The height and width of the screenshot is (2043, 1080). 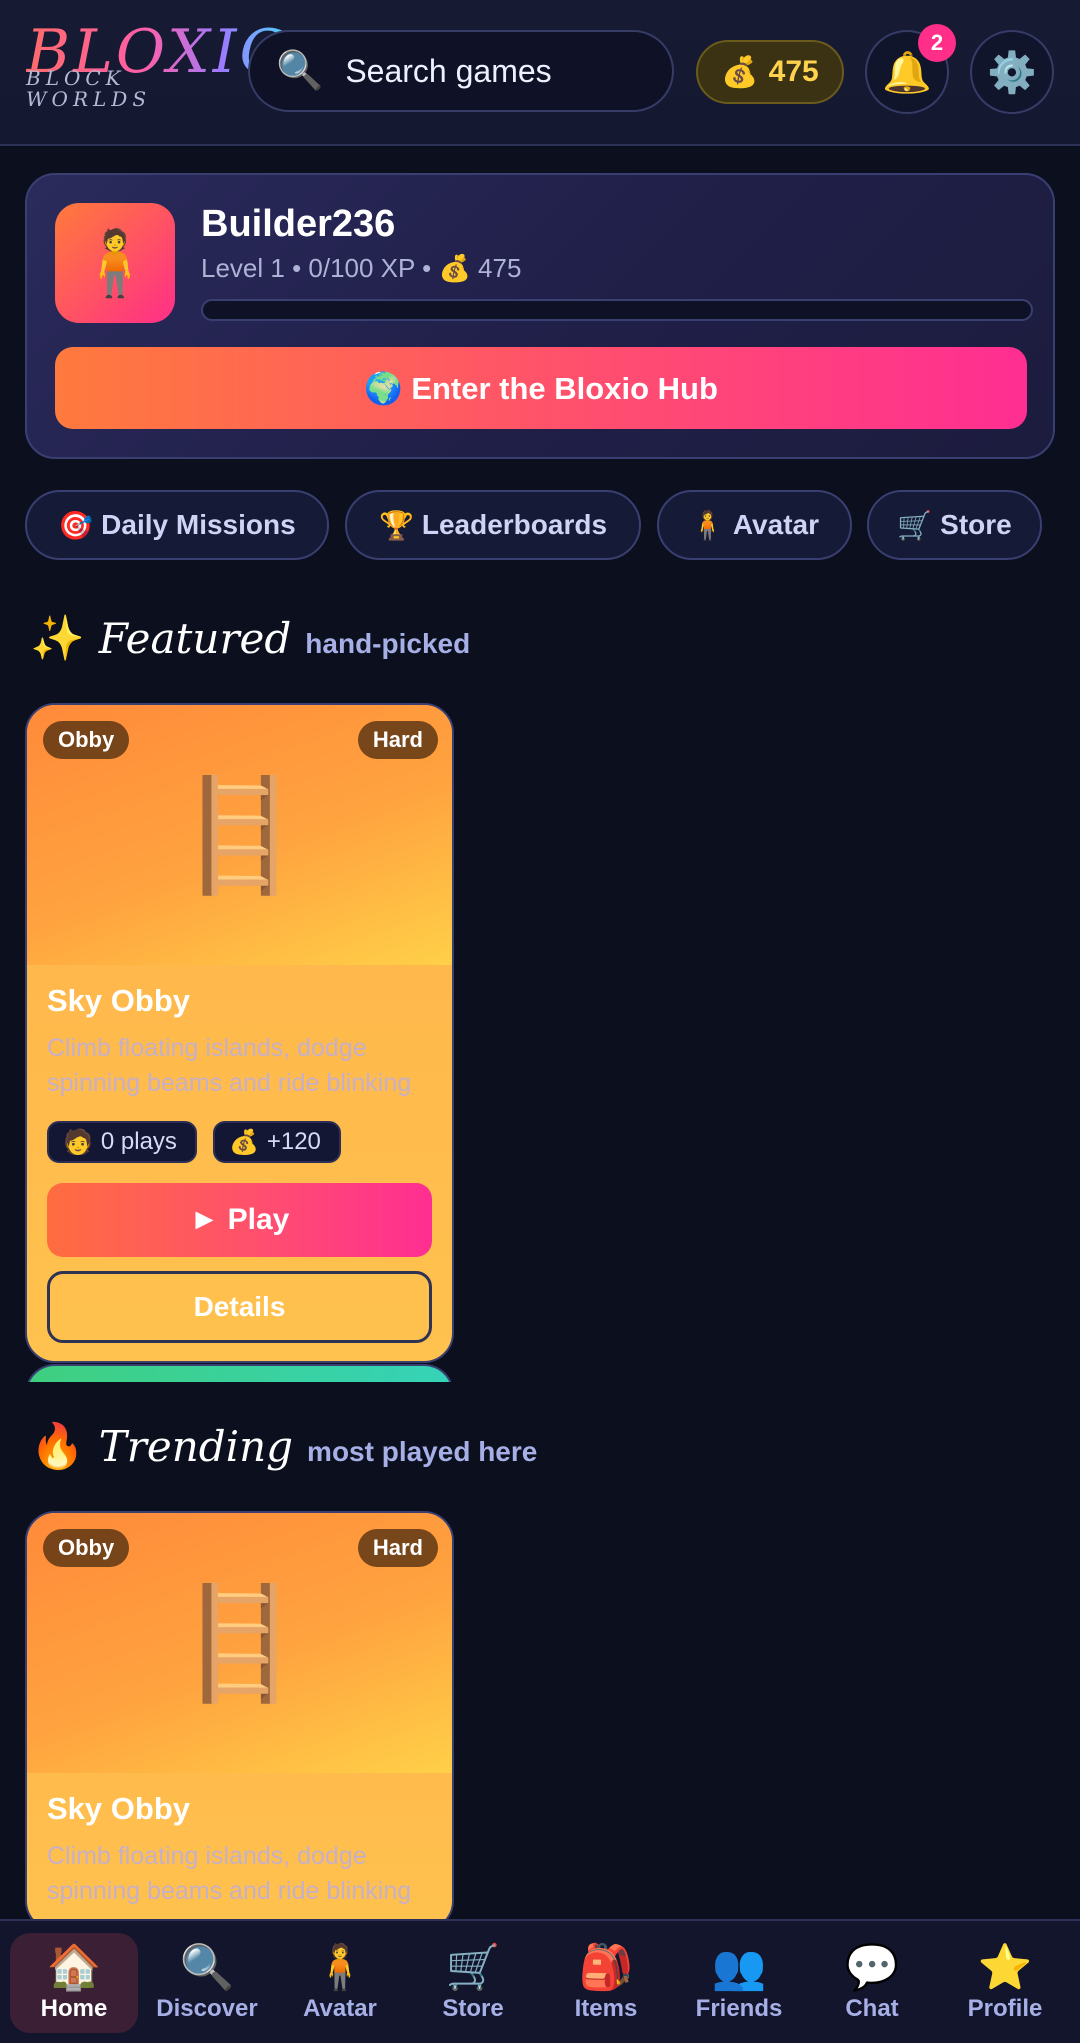 What do you see at coordinates (57, 1446) in the screenshot?
I see `fire-icon: 🔥` at bounding box center [57, 1446].